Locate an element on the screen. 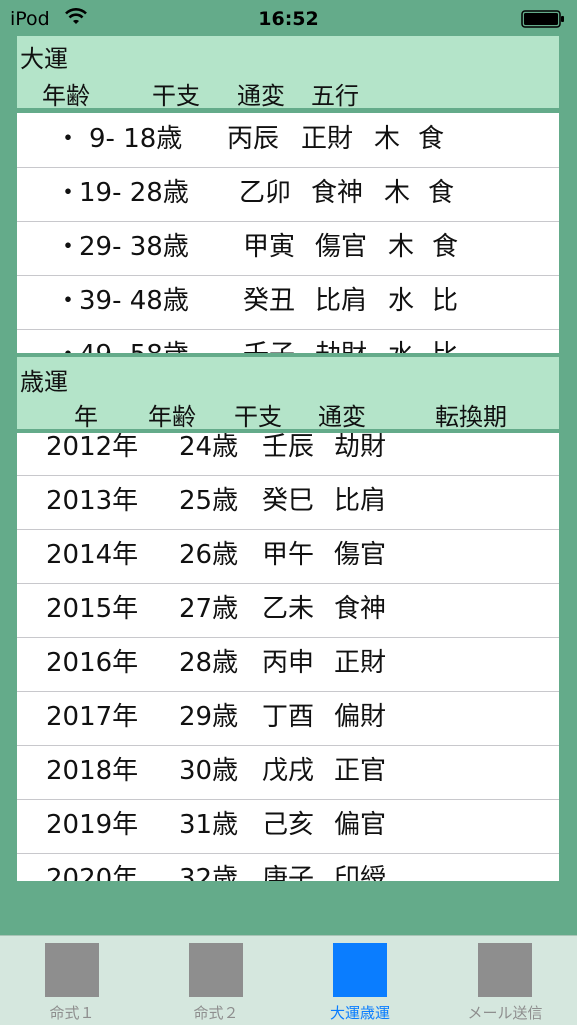 Image resolution: width=577 pixels, height=1025 pixels. saiun-col-tenkanki: 転換期 is located at coordinates (471, 417).